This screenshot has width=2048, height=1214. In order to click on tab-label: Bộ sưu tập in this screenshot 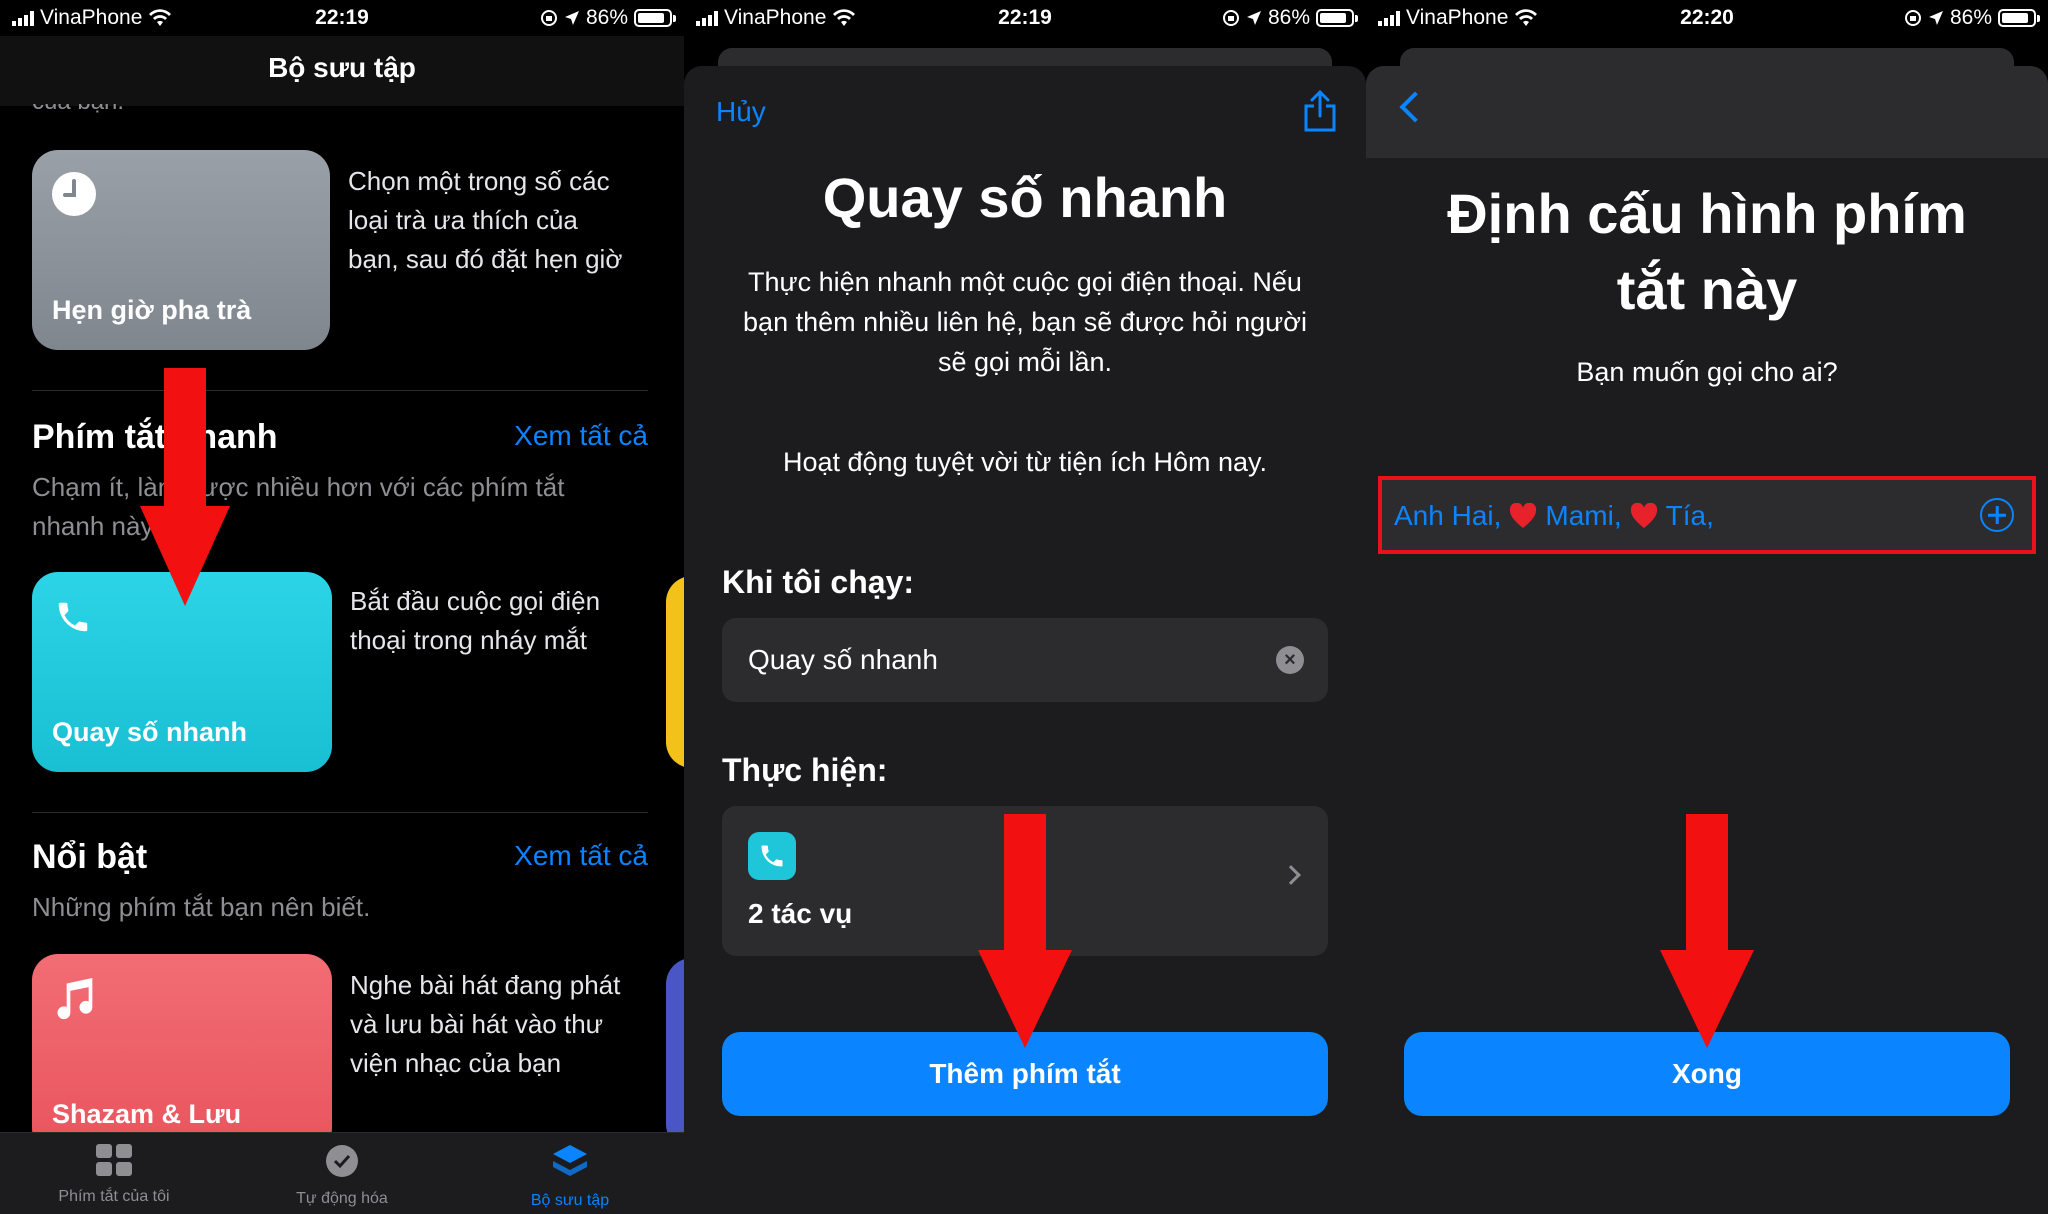, I will do `click(570, 1200)`.